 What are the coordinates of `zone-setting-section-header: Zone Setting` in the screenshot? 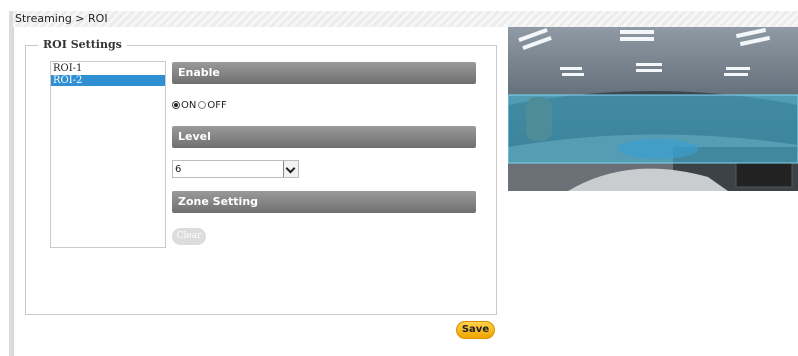 It's located at (324, 202).